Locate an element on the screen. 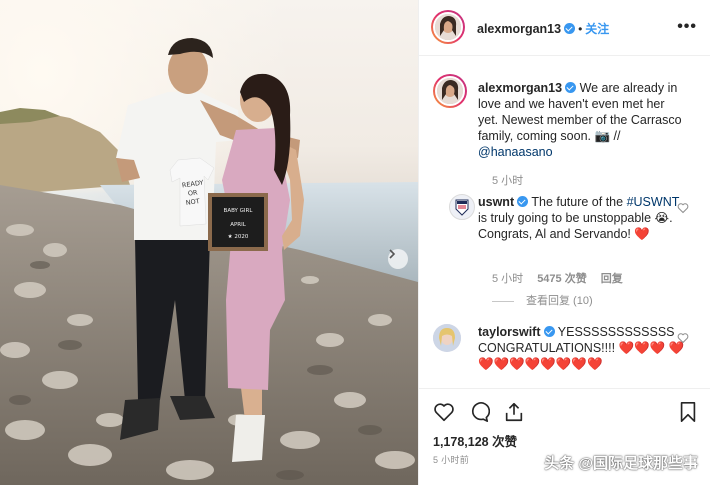  comment-username: uswnt is located at coordinates (496, 202).